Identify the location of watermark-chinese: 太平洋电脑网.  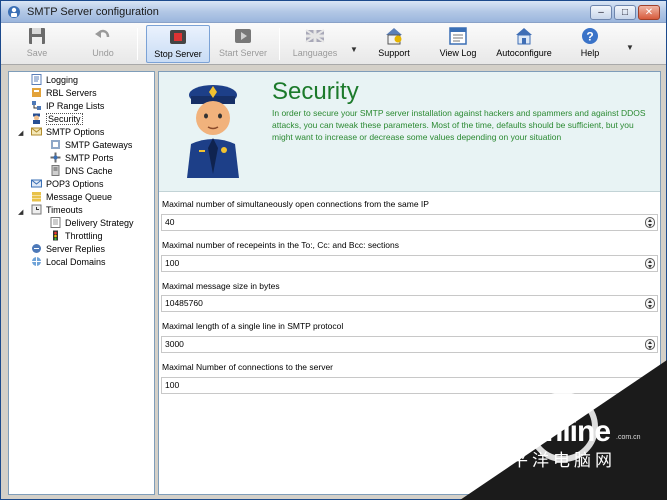
(553, 460).